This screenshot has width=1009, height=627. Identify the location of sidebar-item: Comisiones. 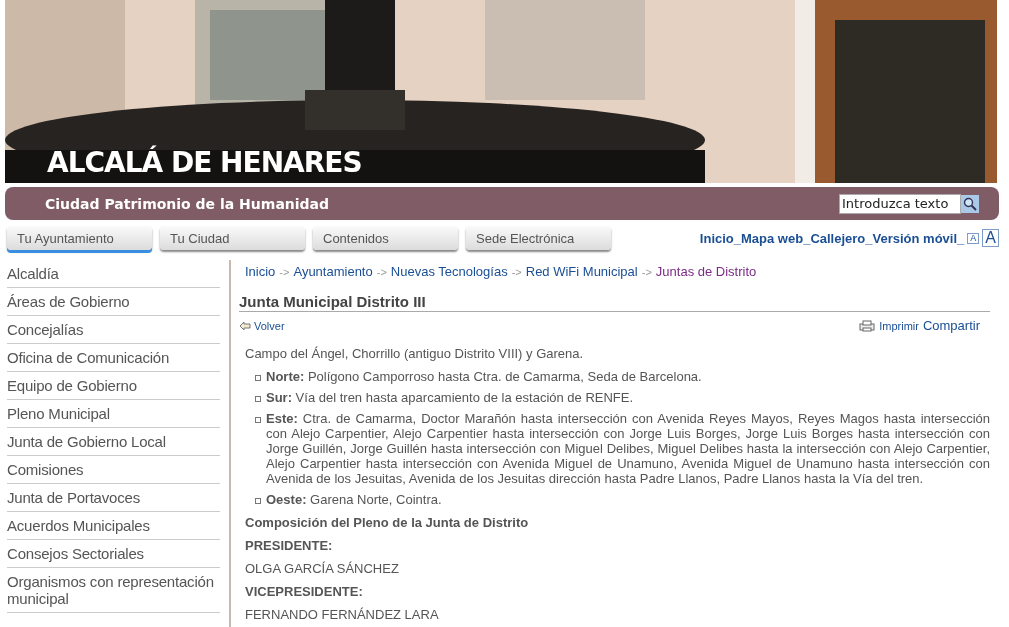
(113, 470).